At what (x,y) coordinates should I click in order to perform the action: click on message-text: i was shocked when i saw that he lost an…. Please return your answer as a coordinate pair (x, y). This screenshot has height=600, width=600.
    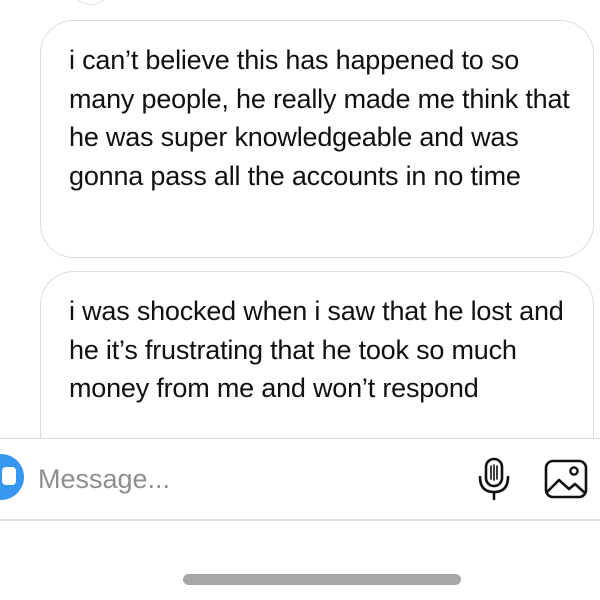
    Looking at the image, I should click on (316, 349).